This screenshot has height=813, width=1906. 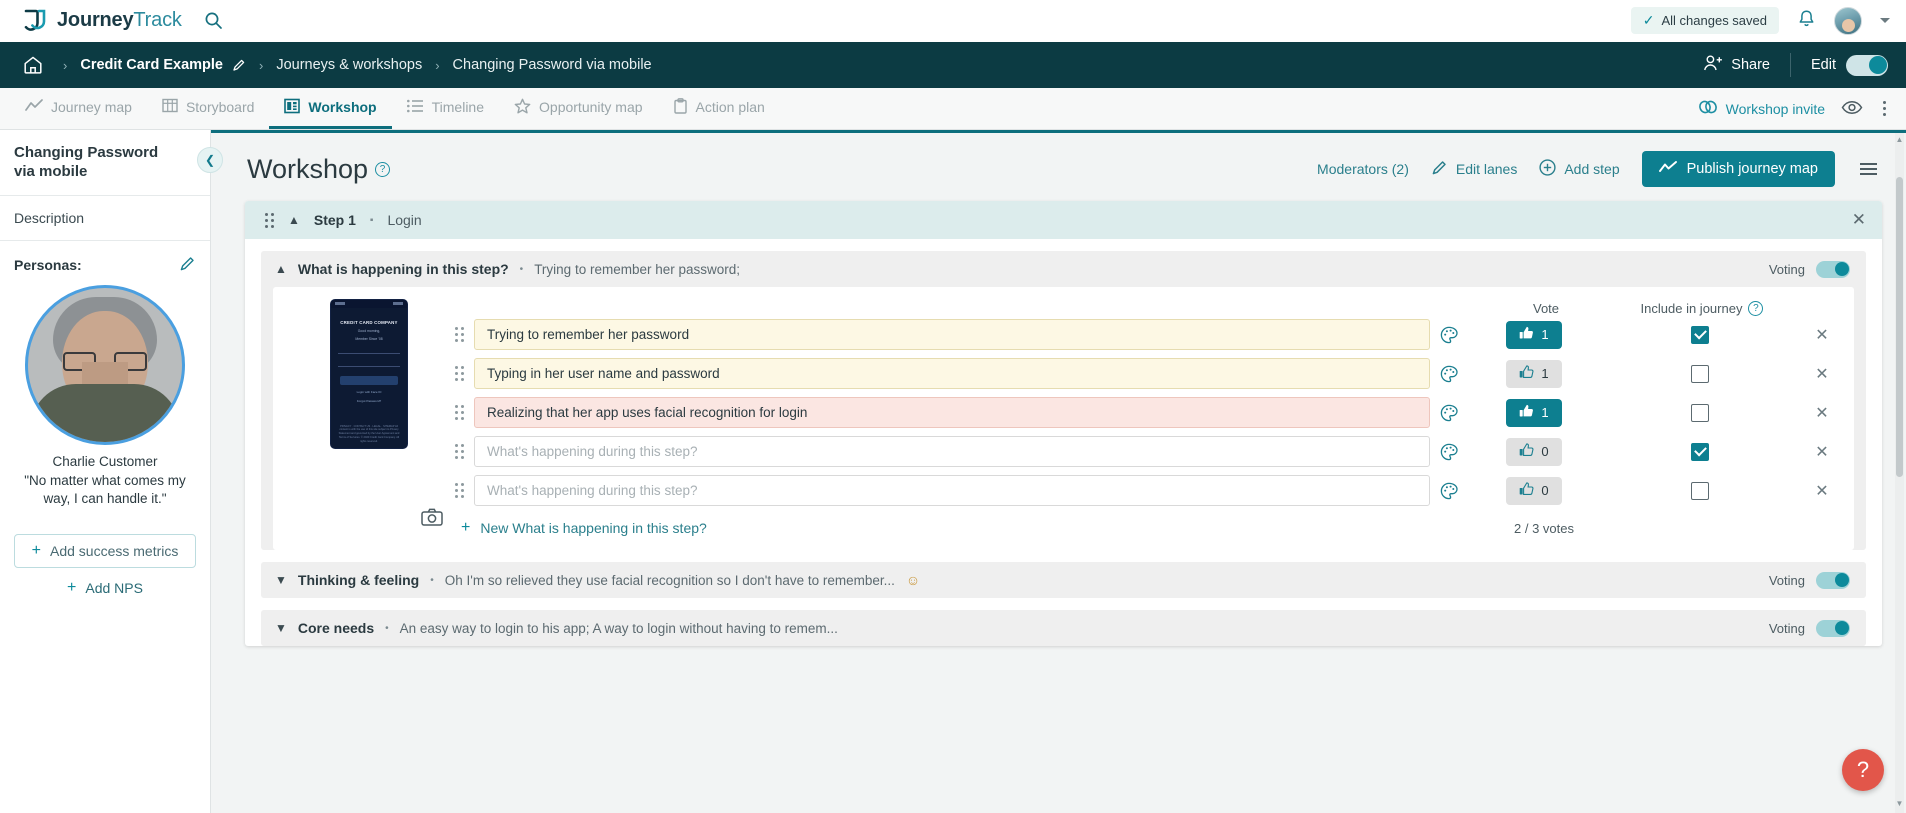 I want to click on add-step-button: Add step, so click(x=1579, y=169).